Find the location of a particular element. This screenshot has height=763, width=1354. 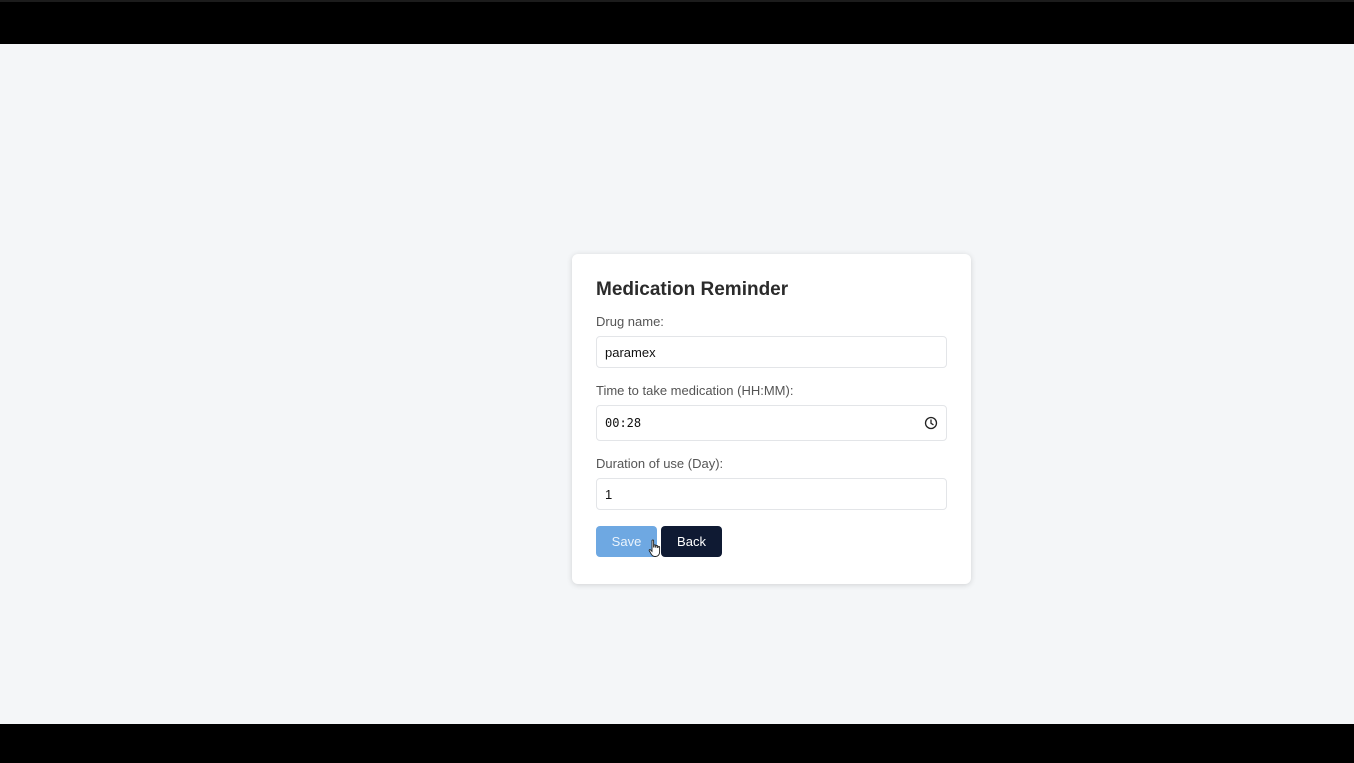

back-button: Back is located at coordinates (691, 541).